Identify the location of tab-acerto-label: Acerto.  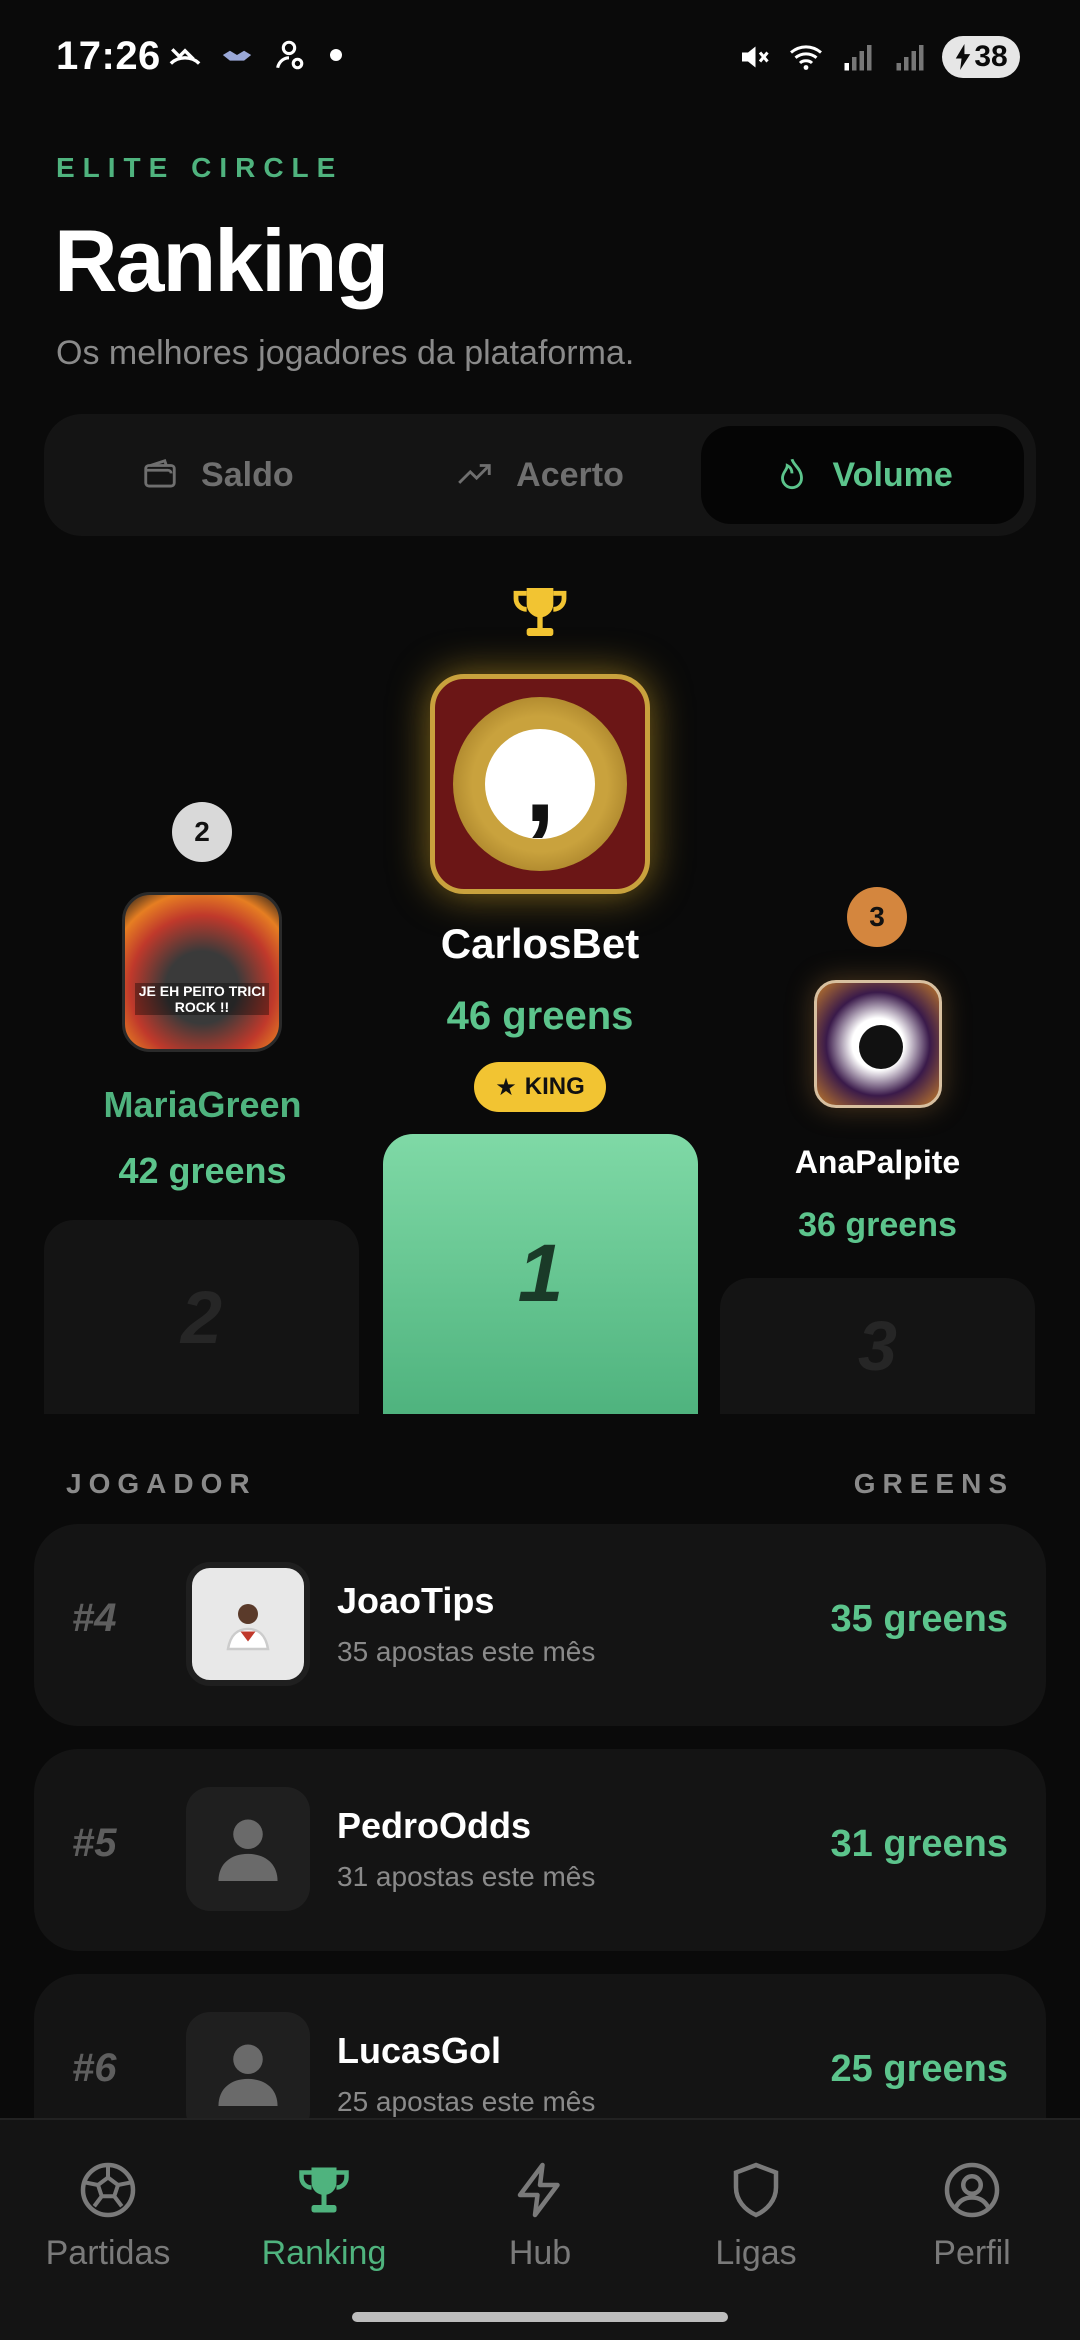
(570, 474).